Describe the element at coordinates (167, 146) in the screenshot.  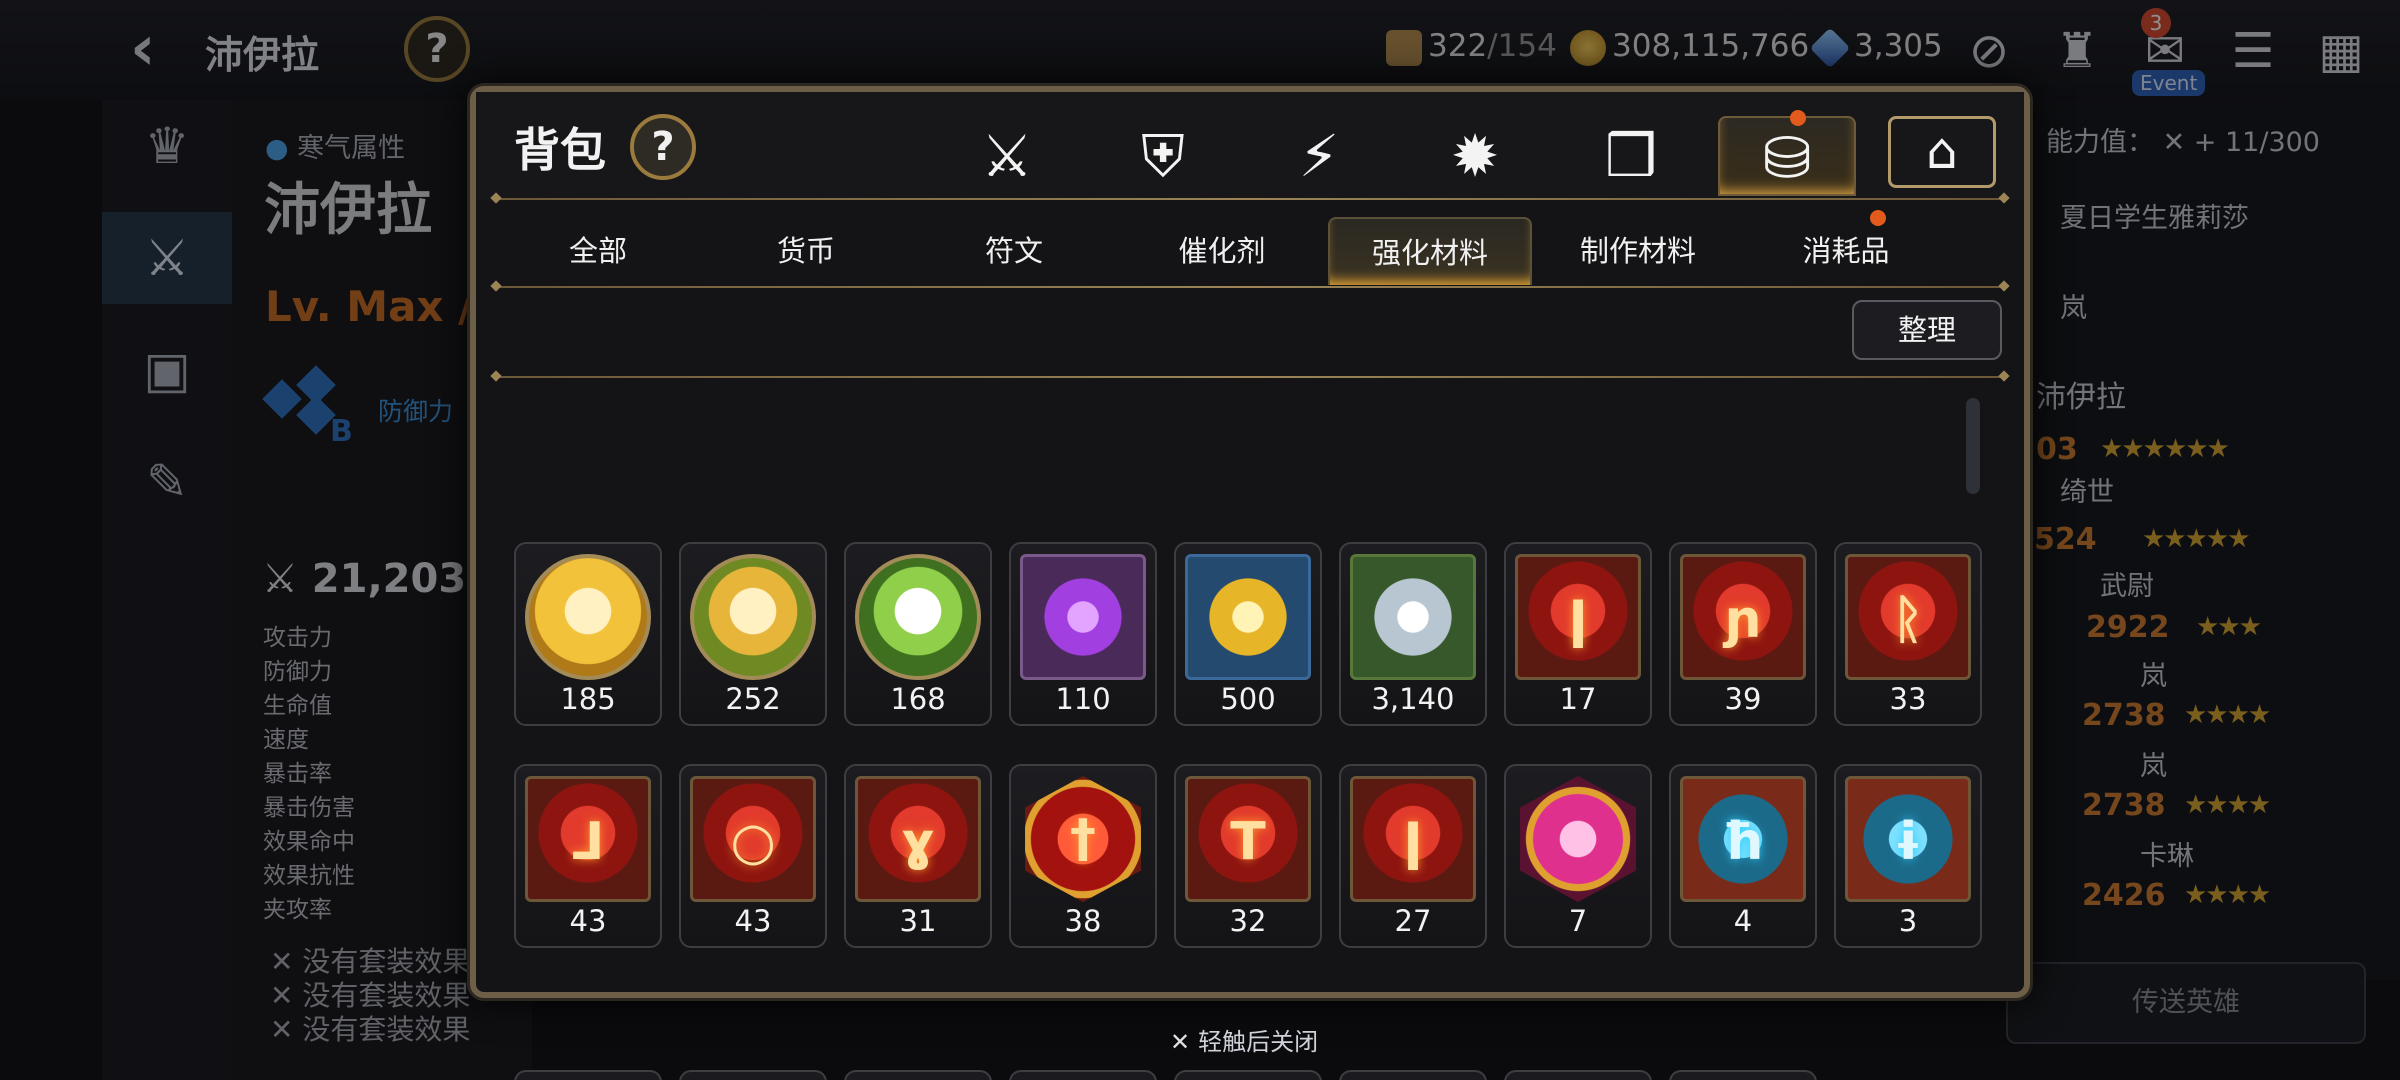
I see `nav-emblem-icon: ♛` at that location.